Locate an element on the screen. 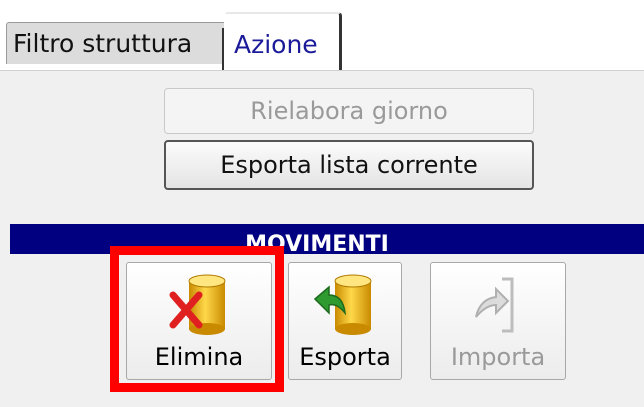  tab-label: Azione is located at coordinates (276, 44).